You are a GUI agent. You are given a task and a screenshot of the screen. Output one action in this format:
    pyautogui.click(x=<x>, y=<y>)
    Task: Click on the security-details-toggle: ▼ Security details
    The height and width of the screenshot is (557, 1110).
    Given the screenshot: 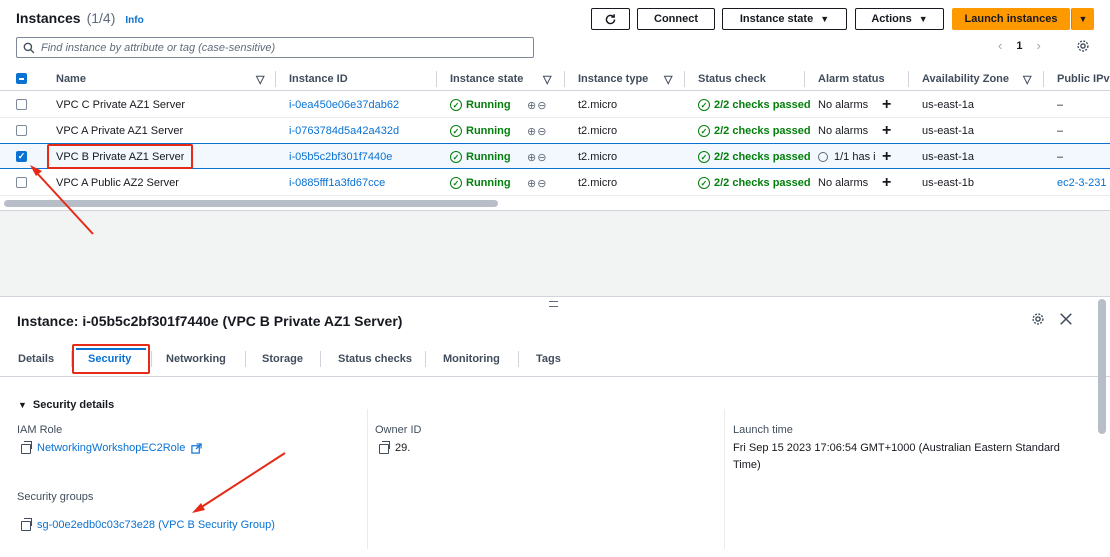 What is the action you would take?
    pyautogui.click(x=66, y=405)
    